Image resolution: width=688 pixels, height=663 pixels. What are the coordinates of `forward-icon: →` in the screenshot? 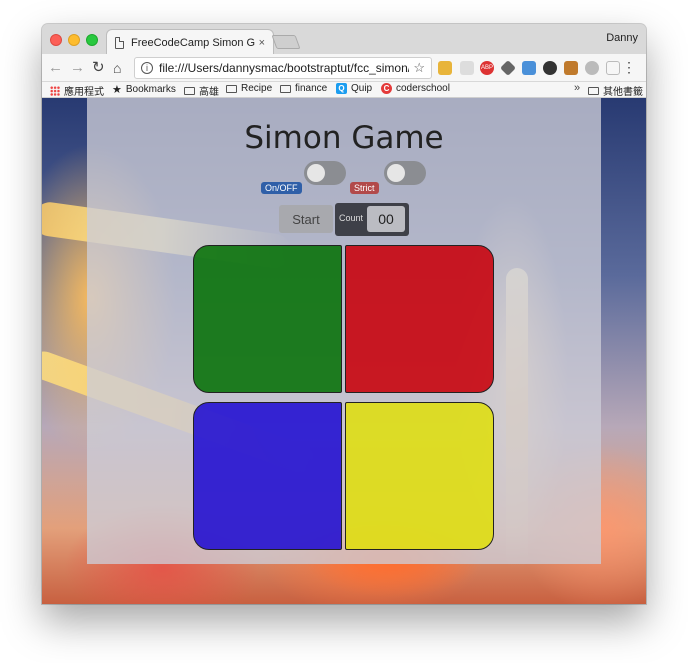 It's located at (77, 68).